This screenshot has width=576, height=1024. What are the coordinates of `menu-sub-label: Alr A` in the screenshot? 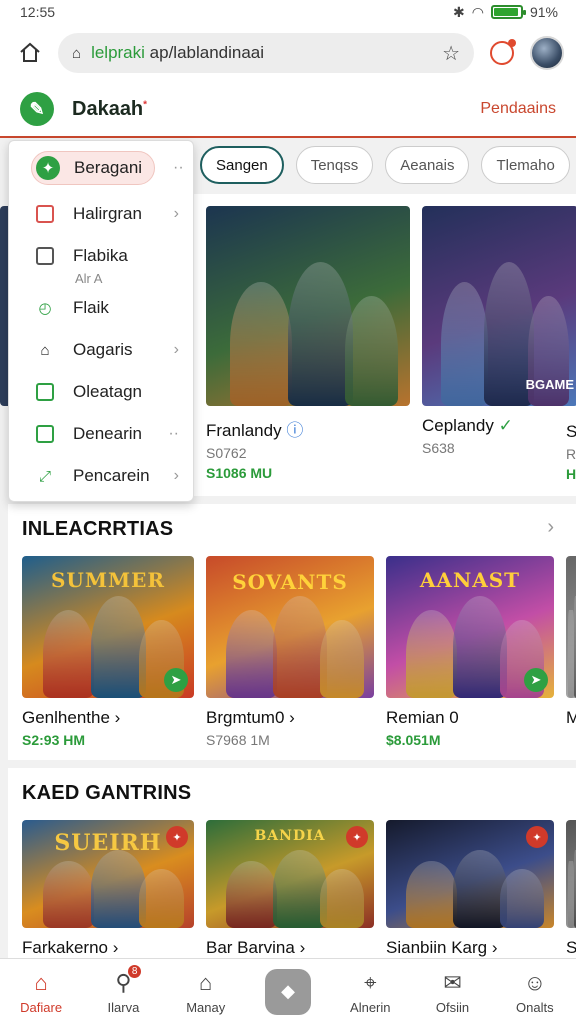 It's located at (89, 278).